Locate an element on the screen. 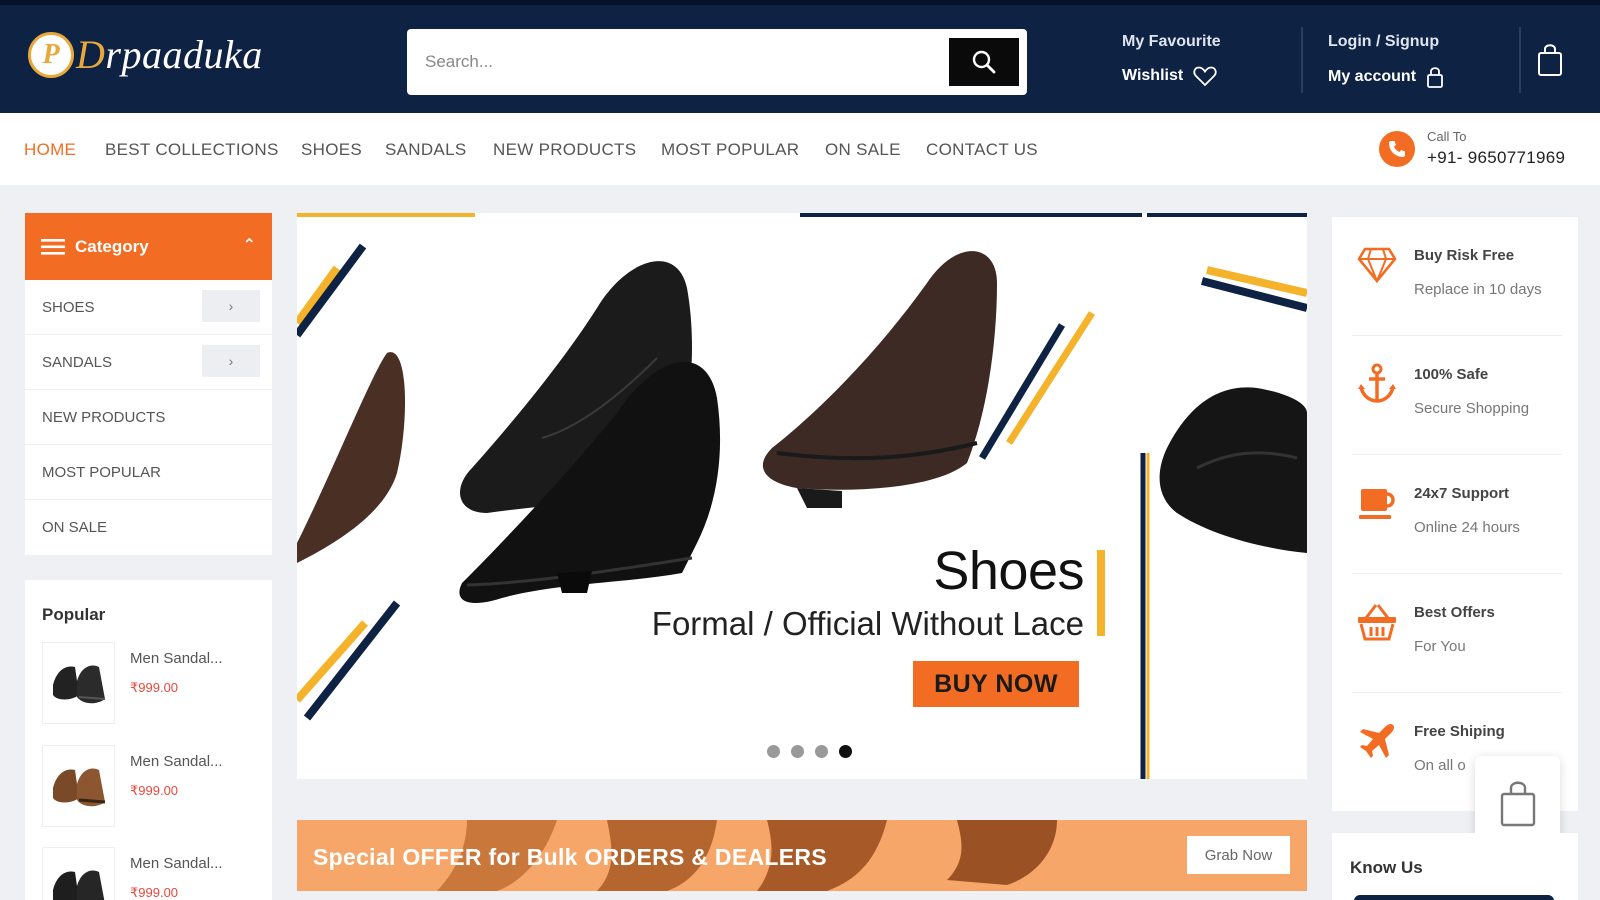 This screenshot has height=900, width=1600. category-item-new-products: NEW PRODUCTS is located at coordinates (148, 417).